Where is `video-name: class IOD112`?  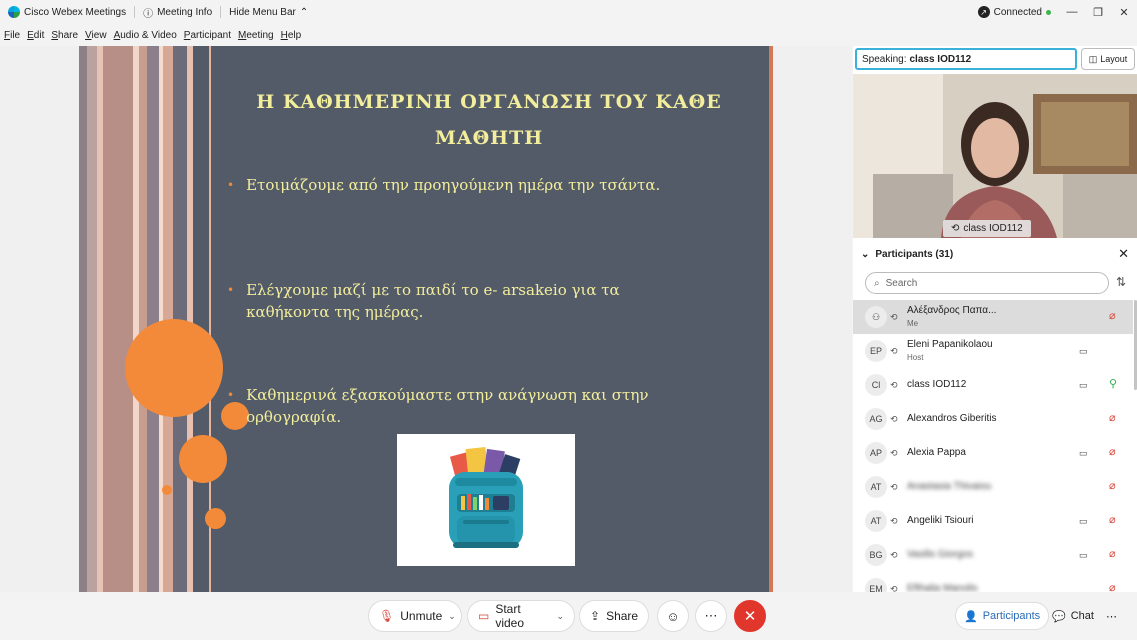 video-name: class IOD112 is located at coordinates (993, 228).